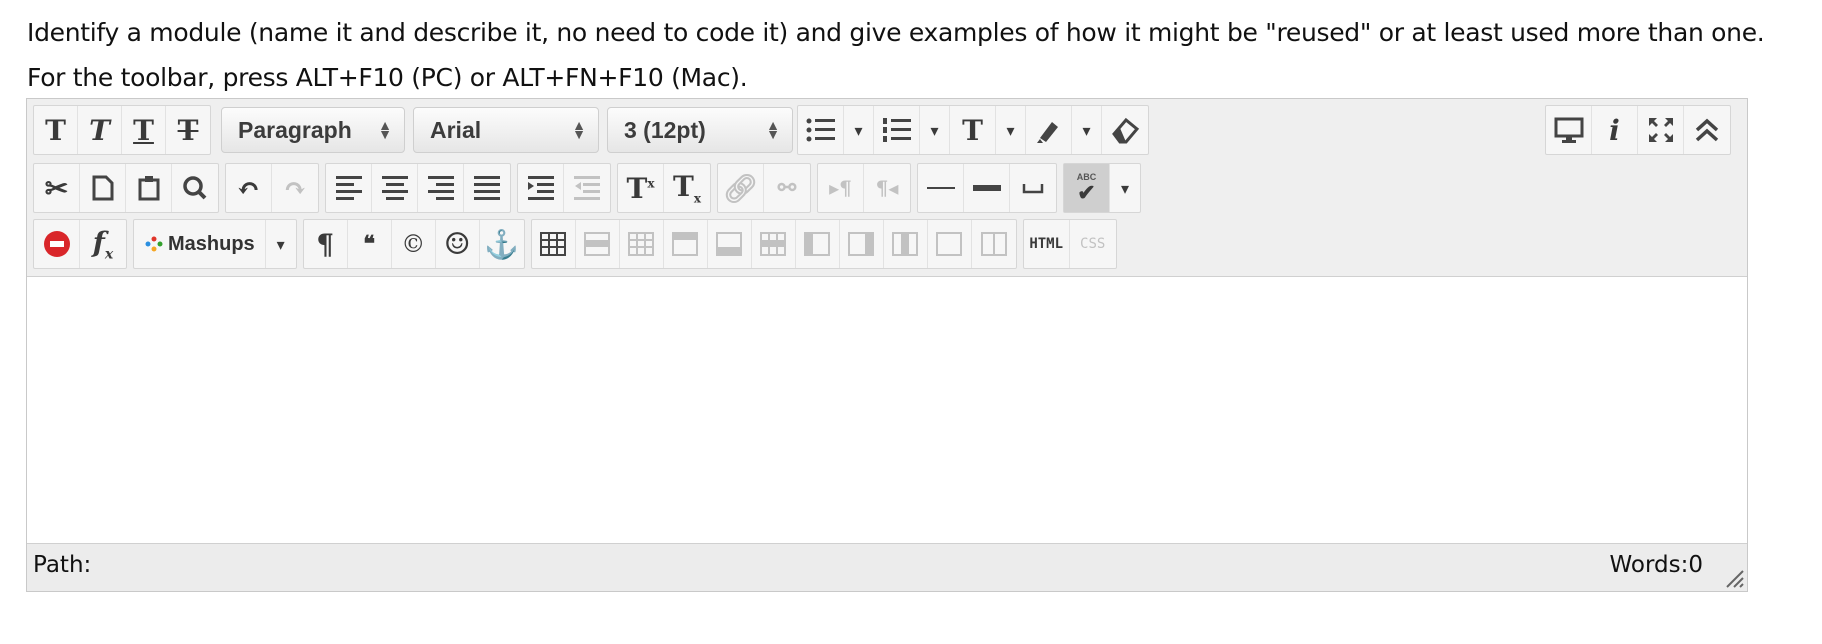  I want to click on cut-button: ✂, so click(57, 188).